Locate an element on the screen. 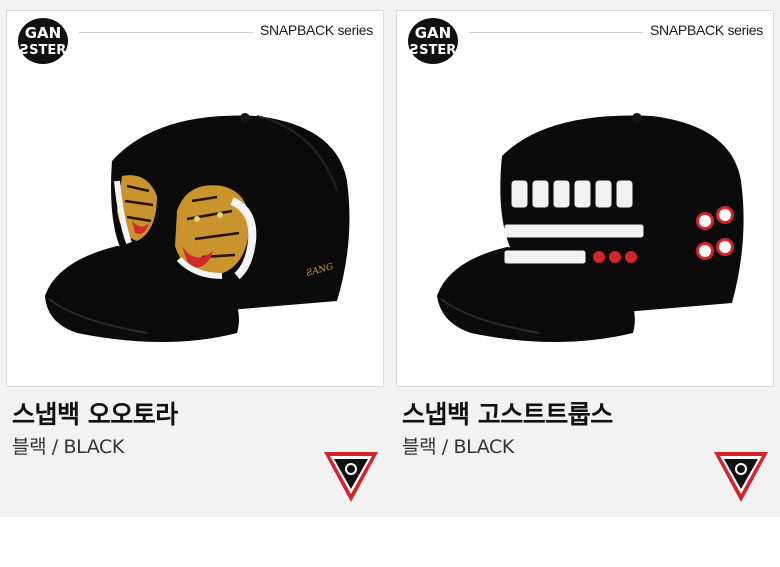  product-name: 스냅백 오오토라 is located at coordinates (95, 413).